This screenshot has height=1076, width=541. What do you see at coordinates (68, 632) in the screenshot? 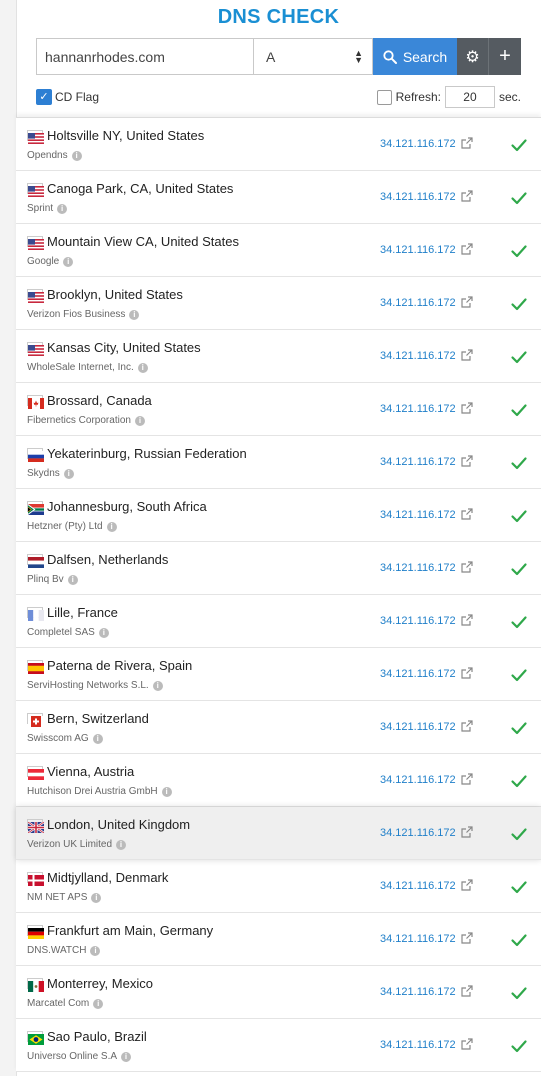
I see `result-provider: Completel SAS i` at bounding box center [68, 632].